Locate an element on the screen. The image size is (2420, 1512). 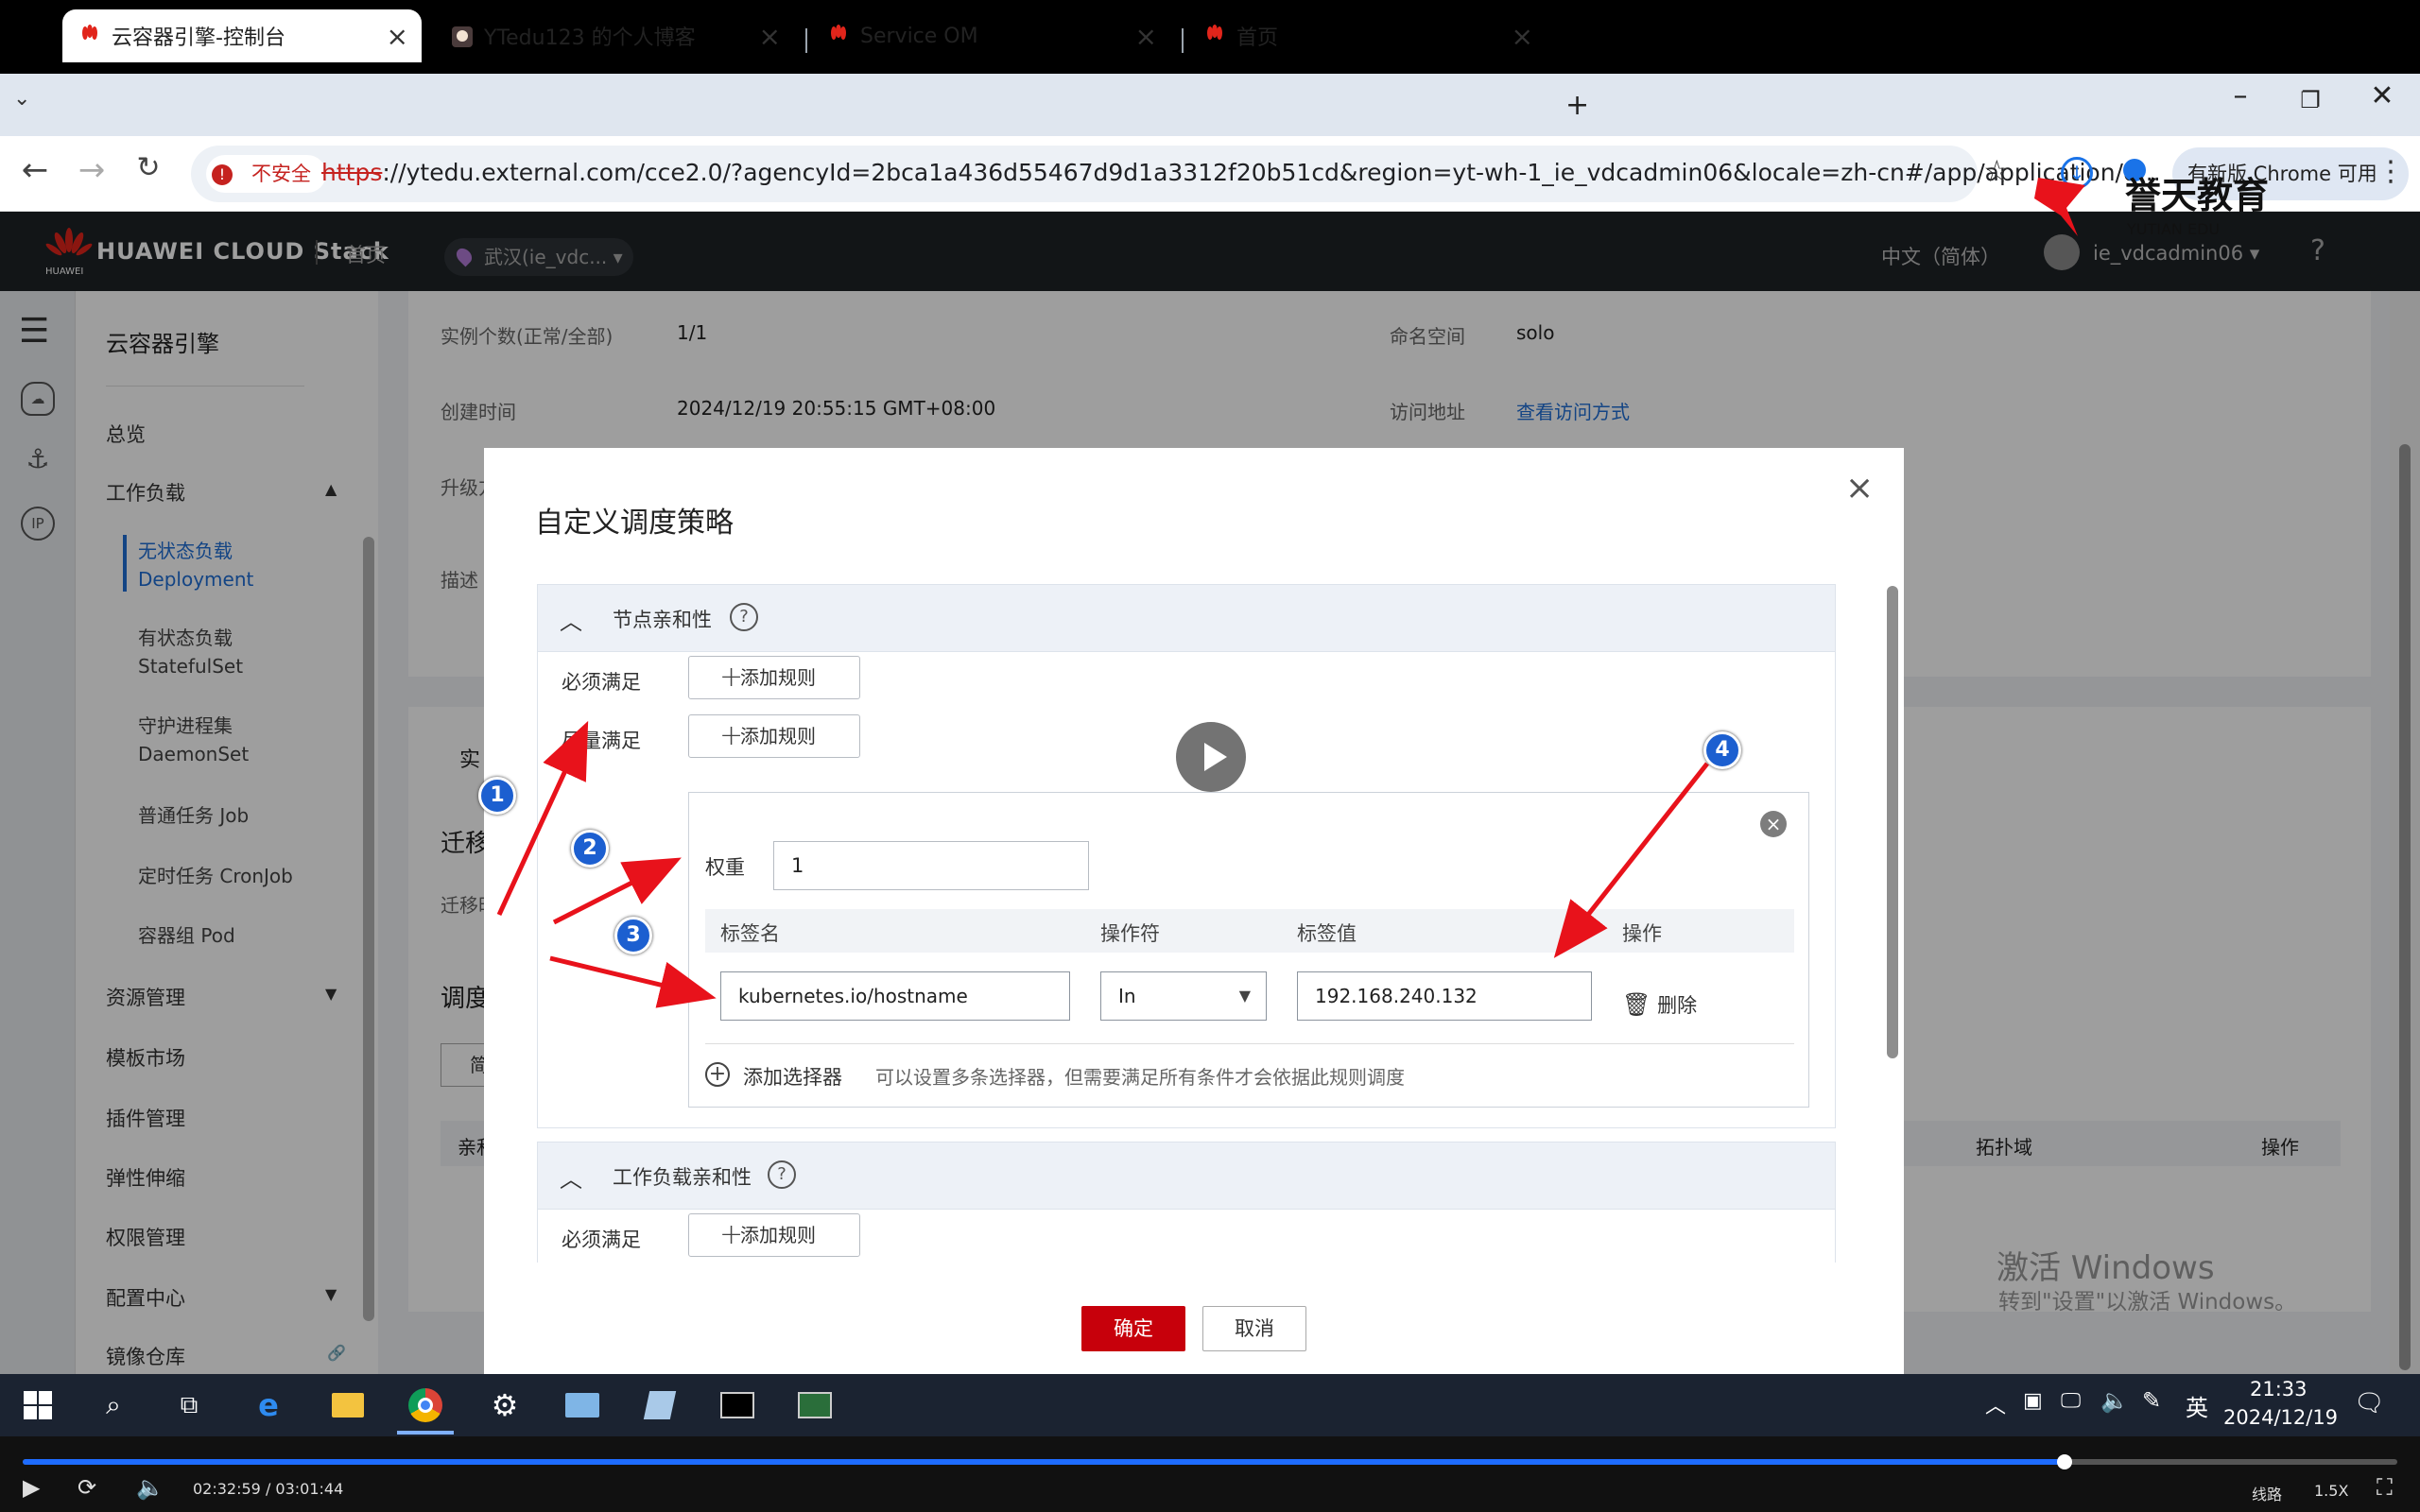
annotation-badge-4: 4 is located at coordinates (1722, 750).